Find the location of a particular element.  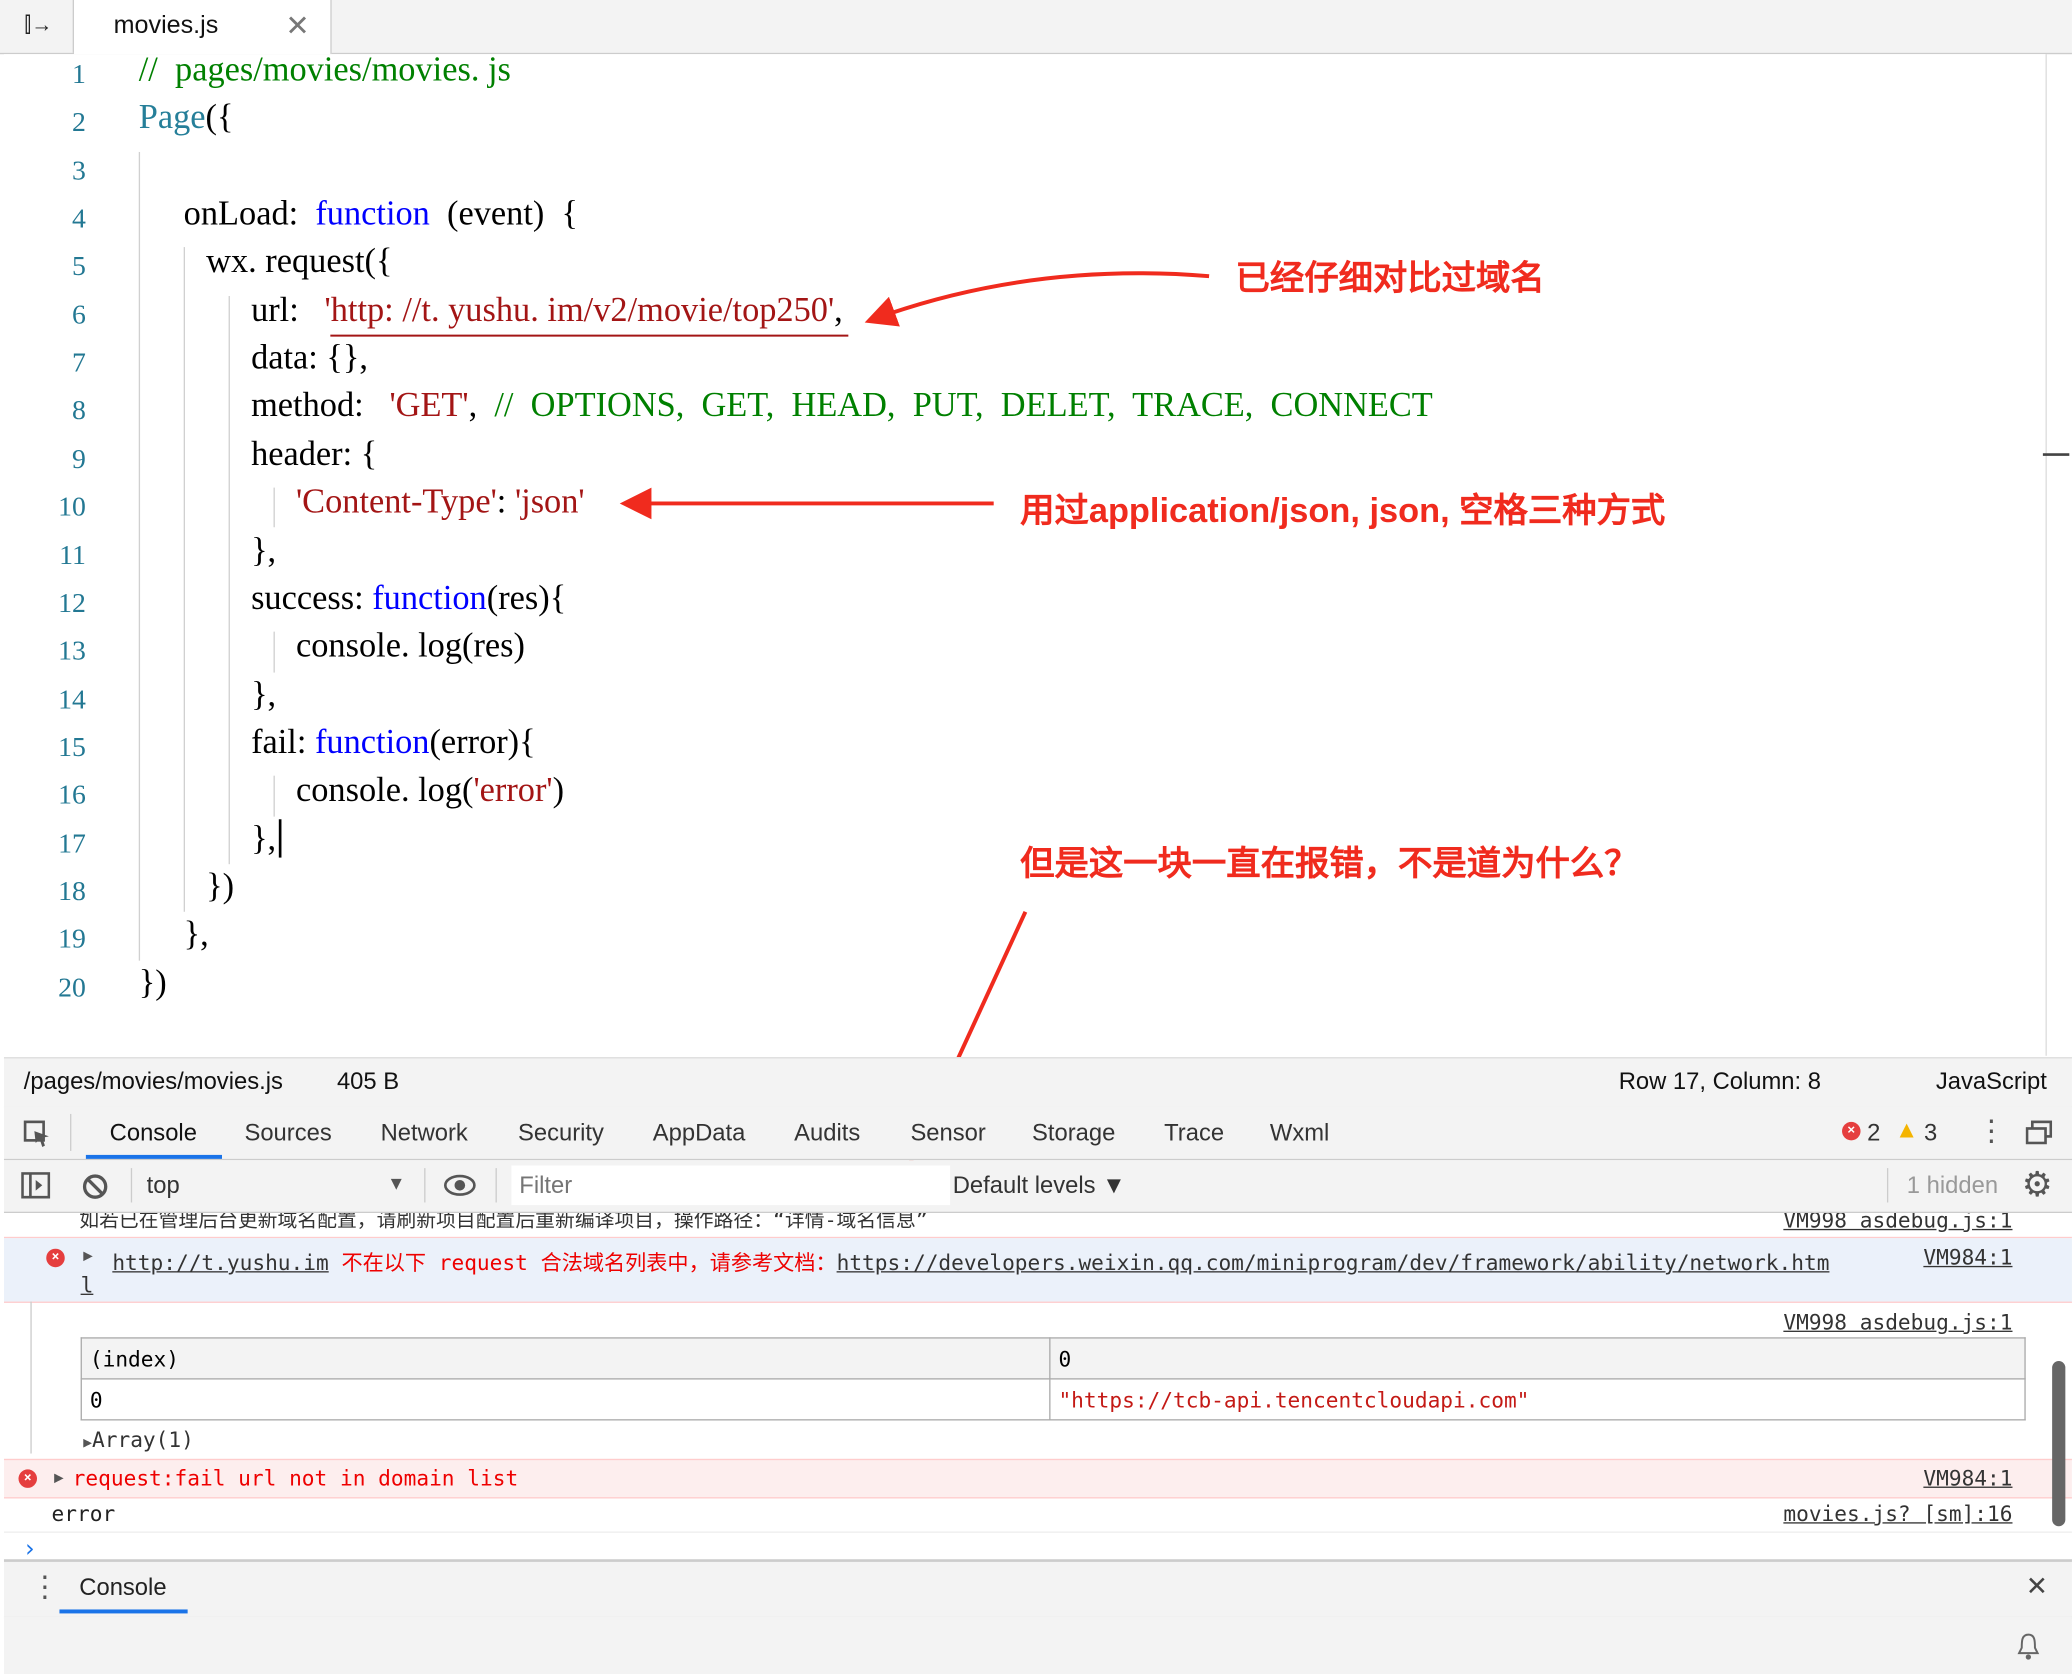

drawer-tab-bar: ⋮ Console ✕ is located at coordinates (1037, 1589).